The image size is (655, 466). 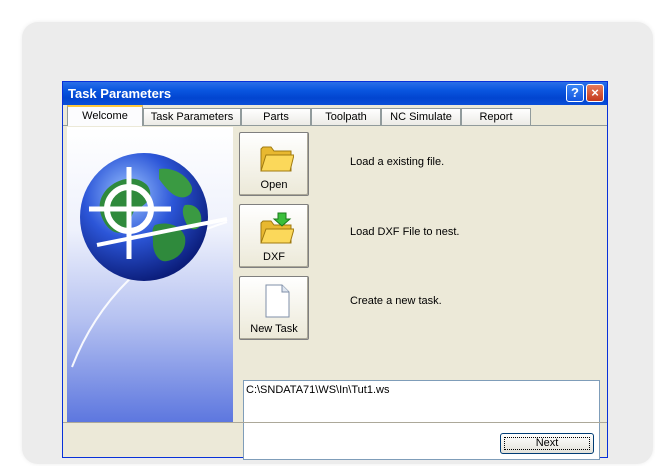 I want to click on dxf-button: DXF, so click(x=274, y=236).